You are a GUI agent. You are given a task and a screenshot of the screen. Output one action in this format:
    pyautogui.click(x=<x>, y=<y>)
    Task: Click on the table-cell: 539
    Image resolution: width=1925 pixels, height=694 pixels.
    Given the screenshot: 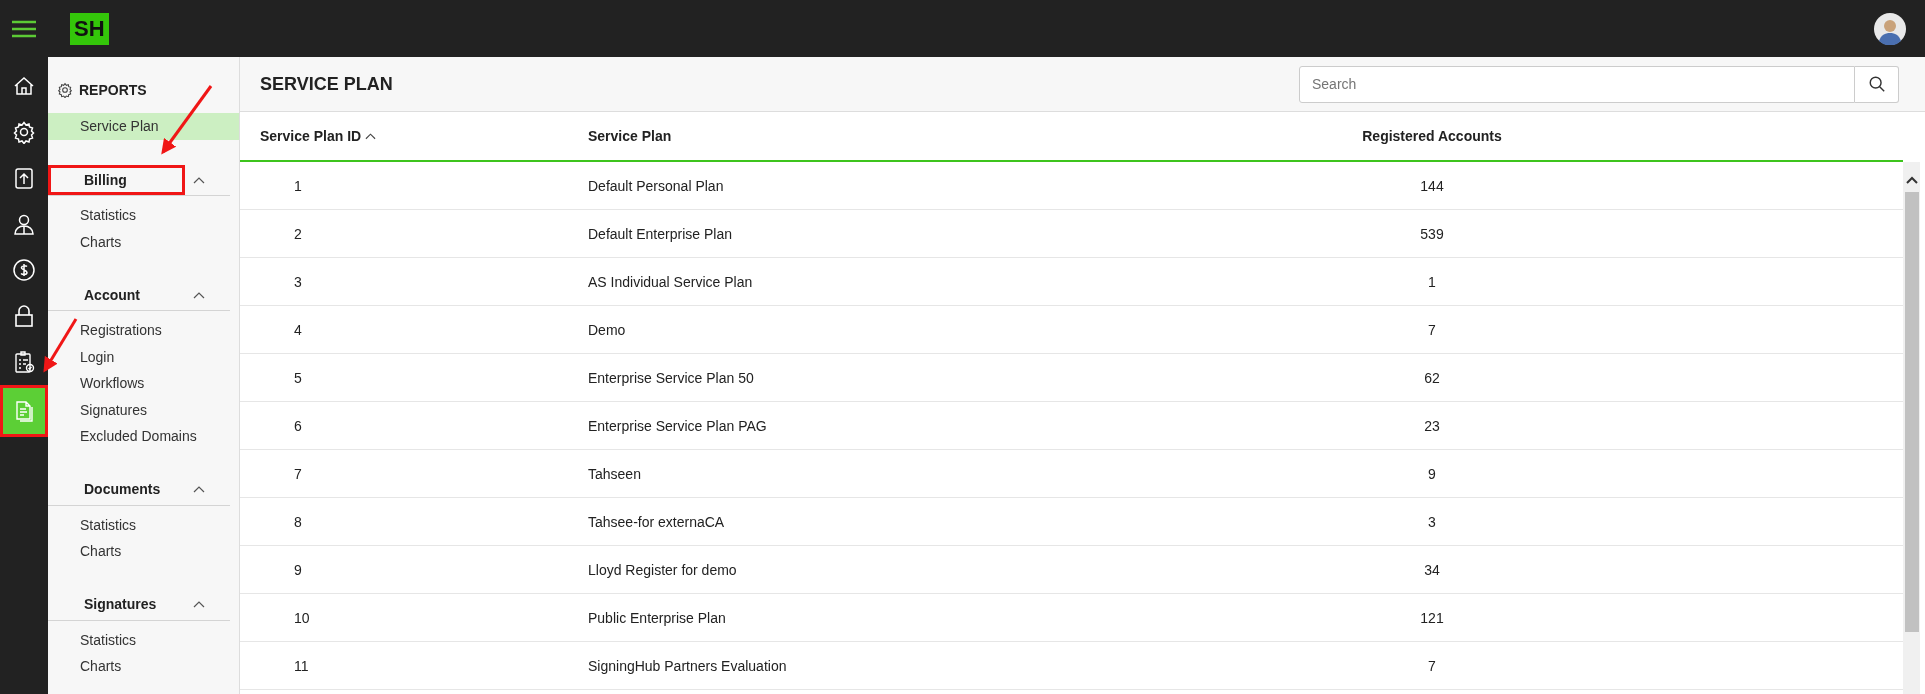 What is the action you would take?
    pyautogui.click(x=1432, y=233)
    